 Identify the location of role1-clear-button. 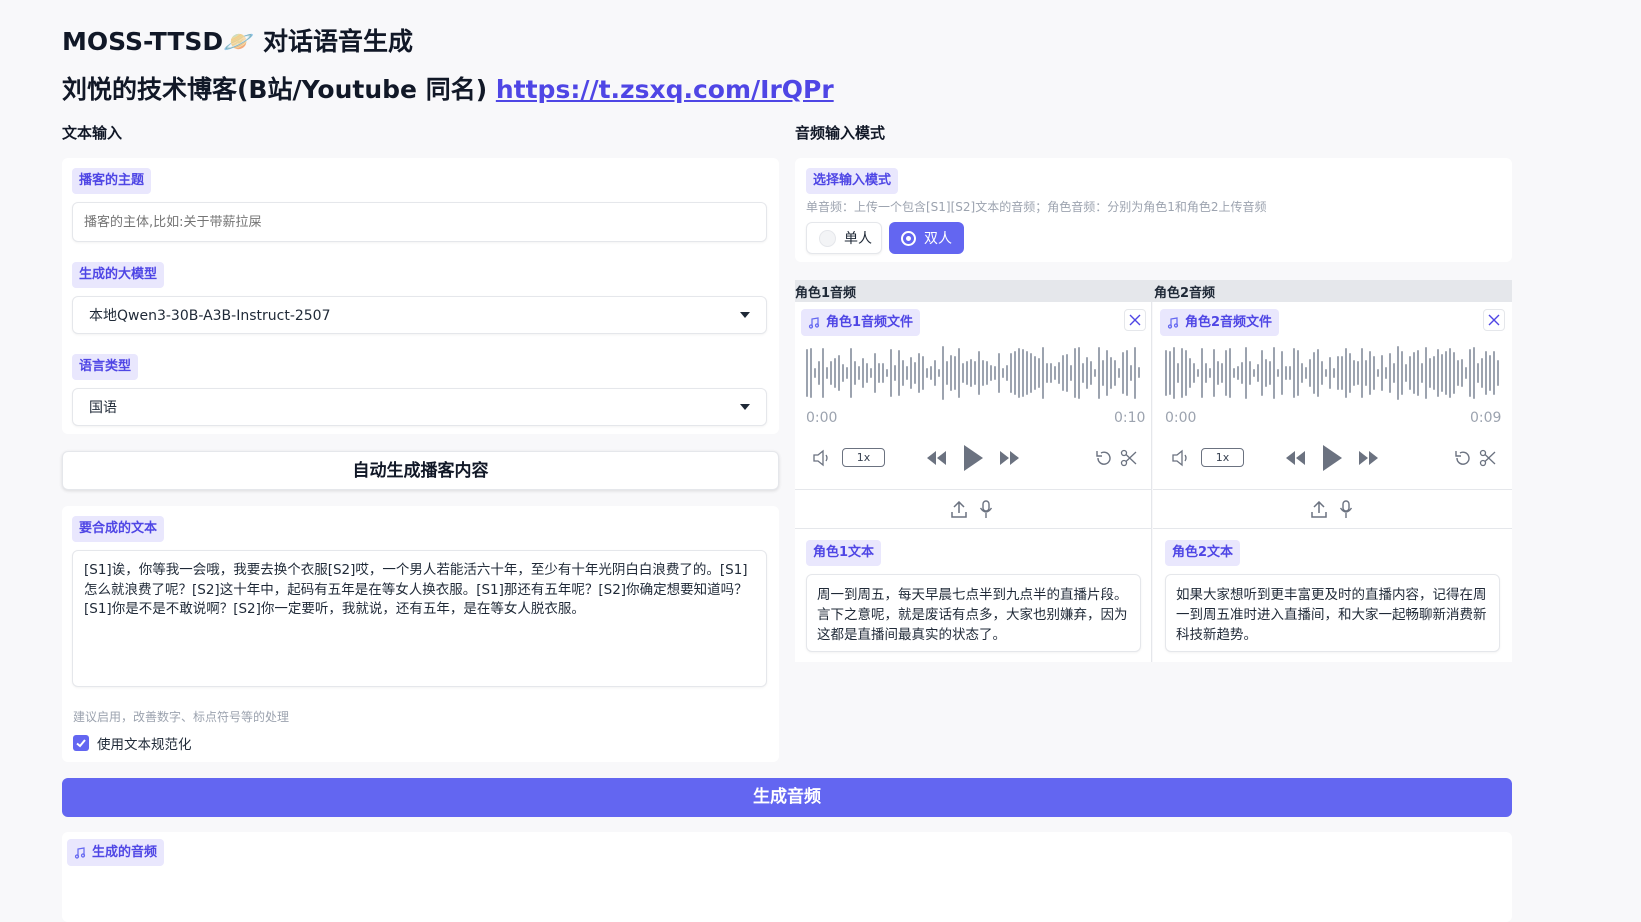
(1135, 320).